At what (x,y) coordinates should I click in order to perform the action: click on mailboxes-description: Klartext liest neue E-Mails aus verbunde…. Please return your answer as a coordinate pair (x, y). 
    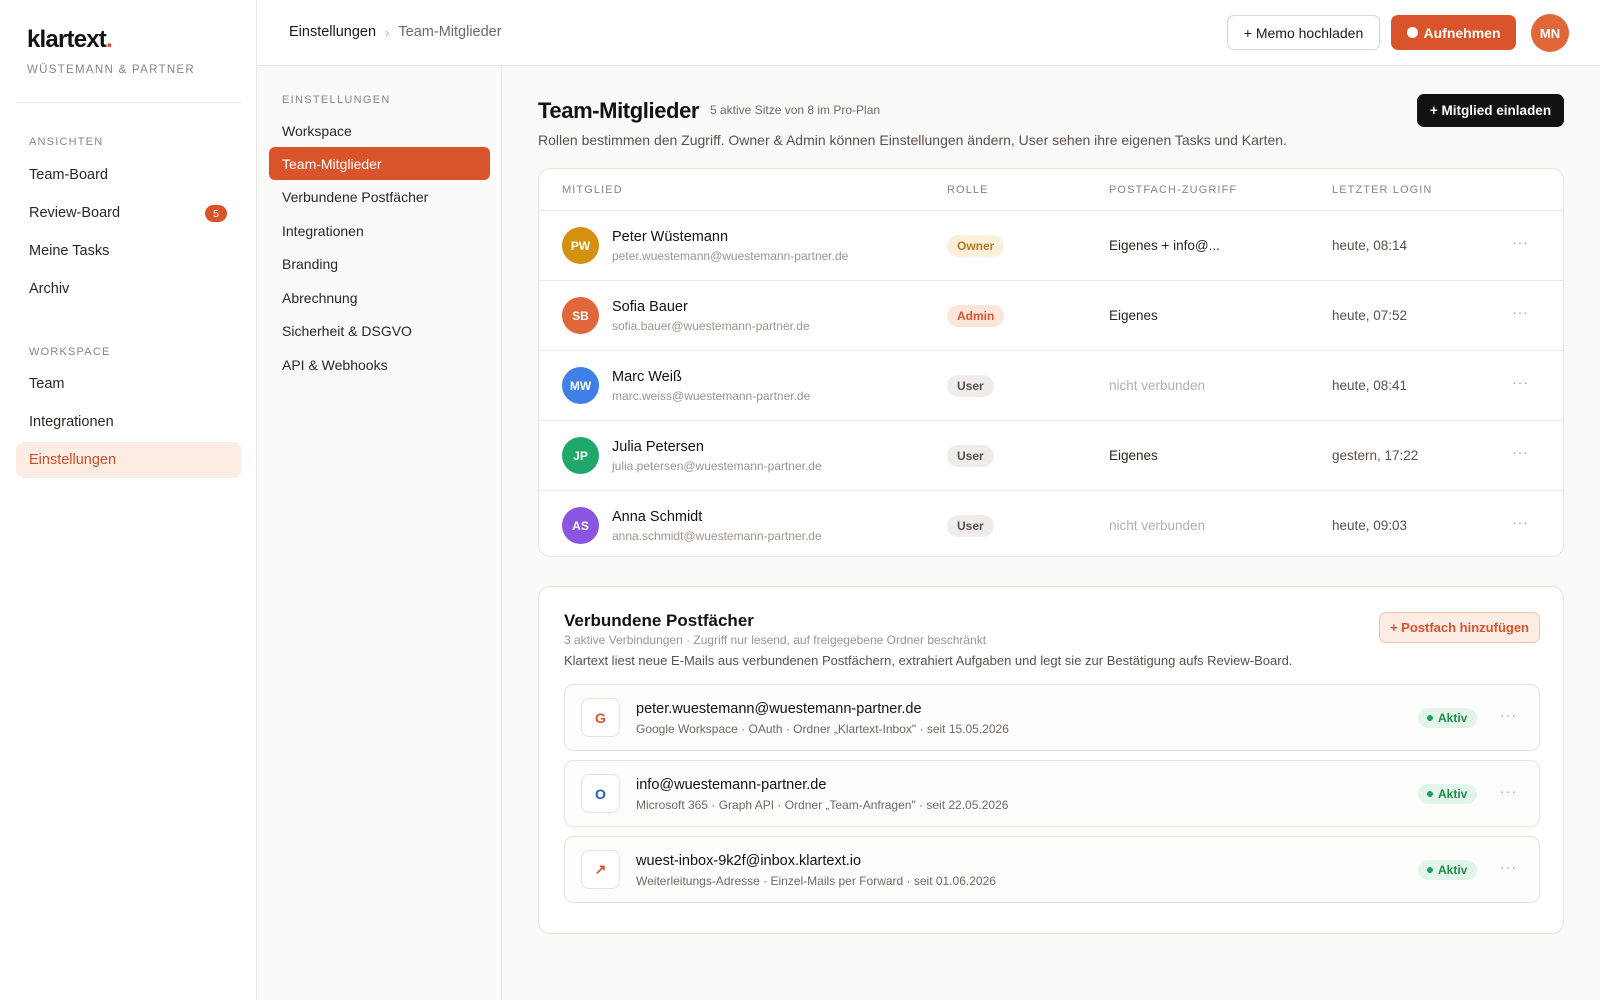
    Looking at the image, I should click on (928, 660).